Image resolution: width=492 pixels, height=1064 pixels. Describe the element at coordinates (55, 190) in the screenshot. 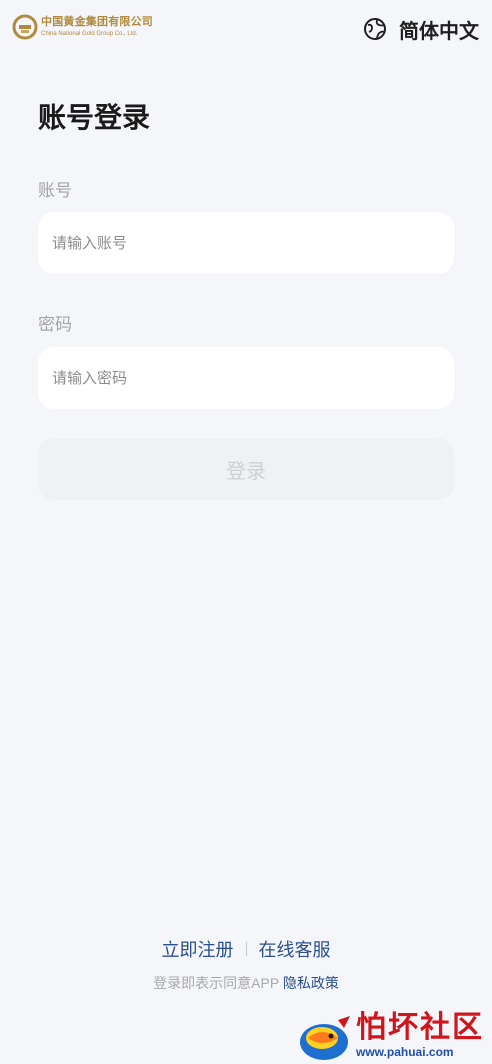

I see `account-label: 账号` at that location.